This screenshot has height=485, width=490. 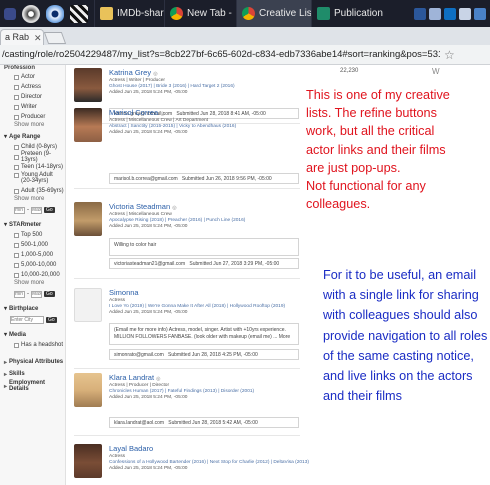 What do you see at coordinates (436, 71) in the screenshot?
I see `word-icon: W` at bounding box center [436, 71].